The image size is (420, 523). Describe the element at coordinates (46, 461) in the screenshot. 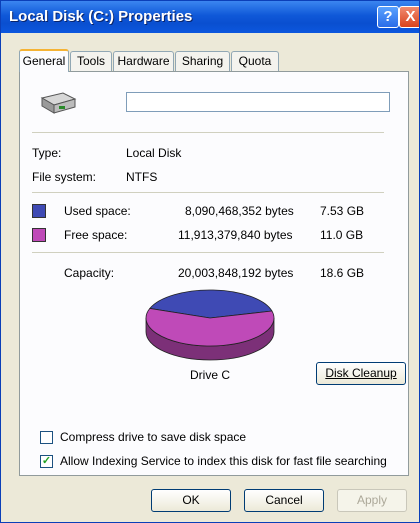

I see `allow-indexing-checkbox: ✓` at that location.